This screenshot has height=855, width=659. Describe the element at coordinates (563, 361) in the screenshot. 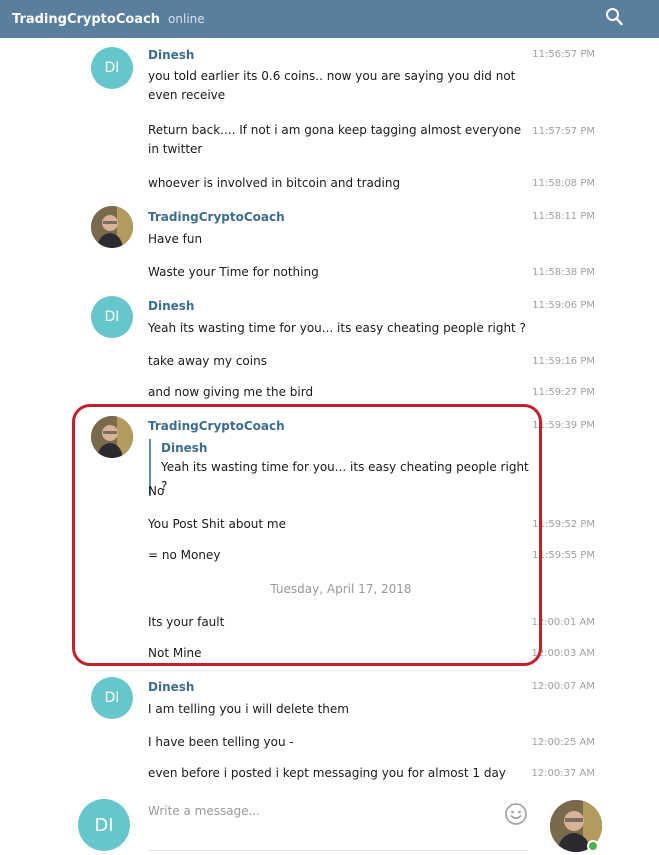

I see `message-time: 11:59:16 PM` at that location.